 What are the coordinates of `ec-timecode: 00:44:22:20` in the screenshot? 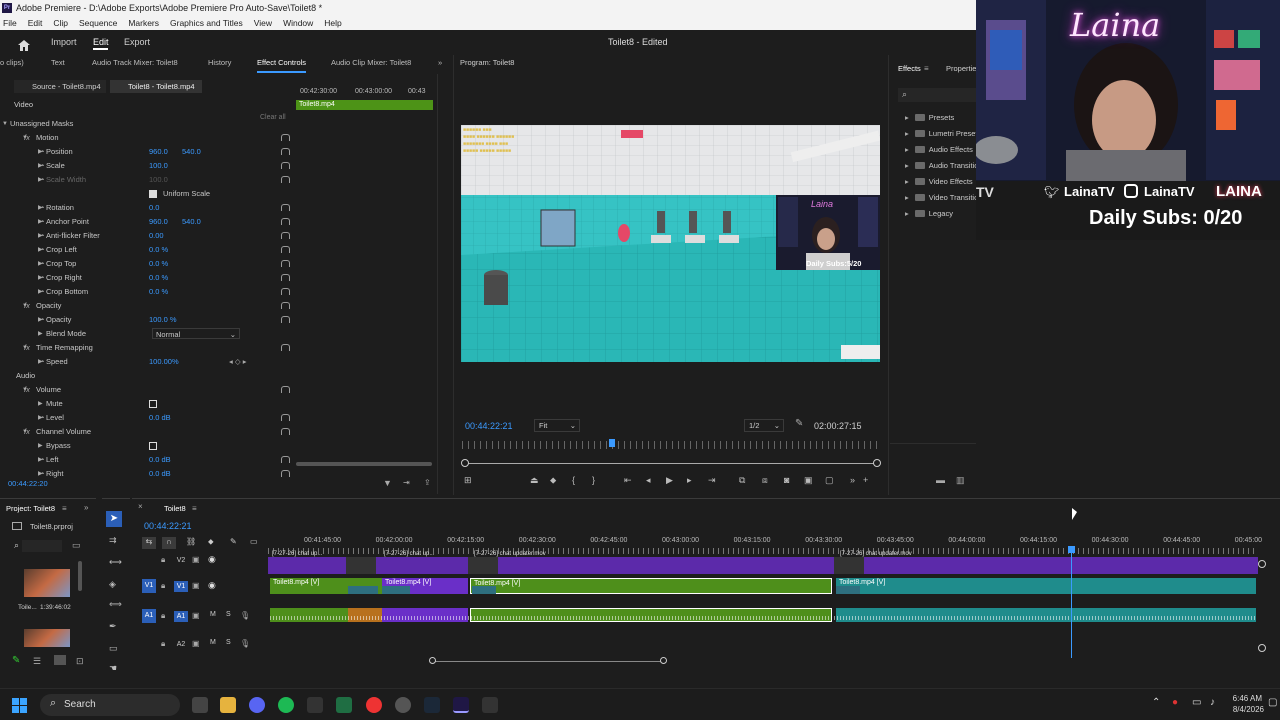 It's located at (28, 483).